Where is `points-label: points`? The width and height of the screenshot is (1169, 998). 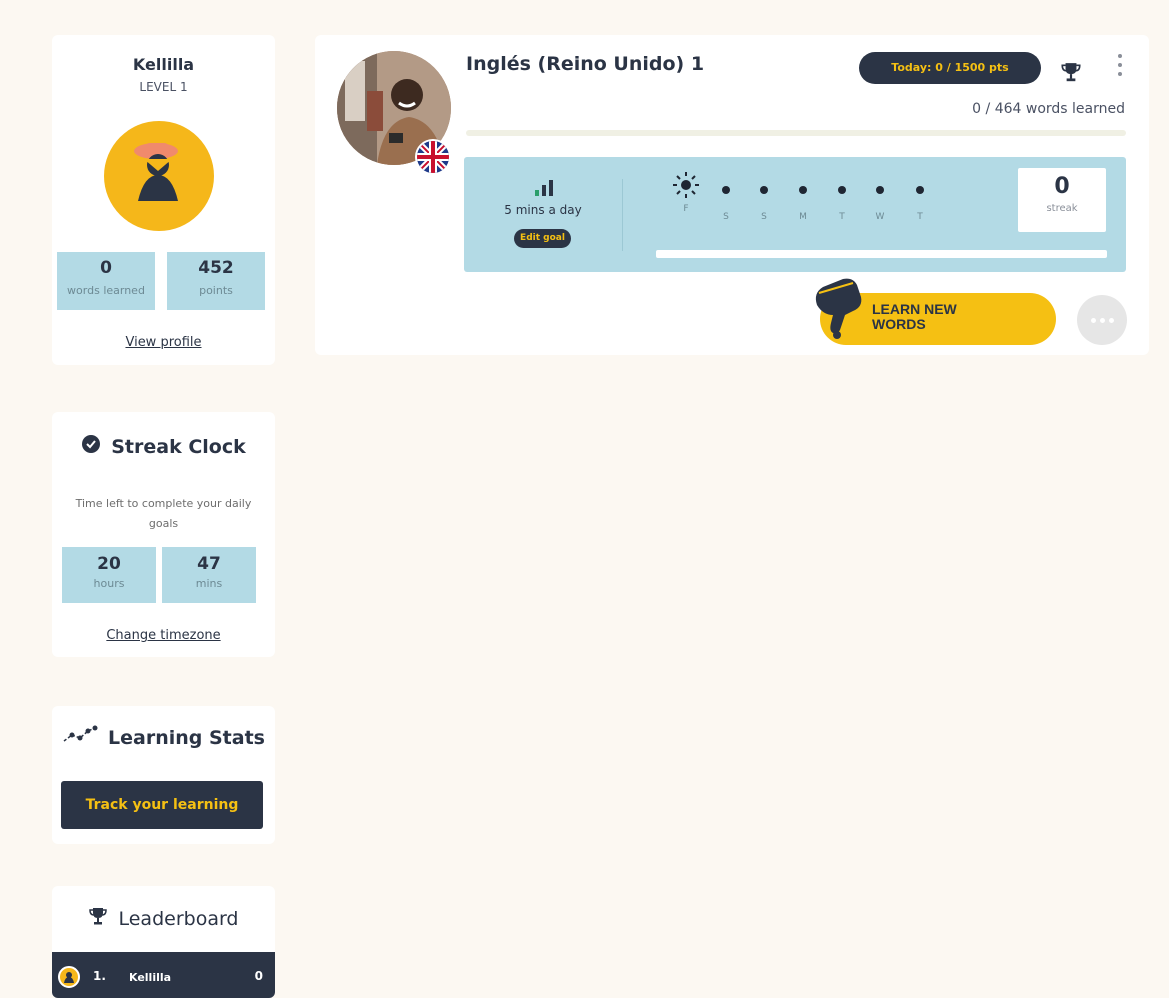
points-label: points is located at coordinates (216, 290).